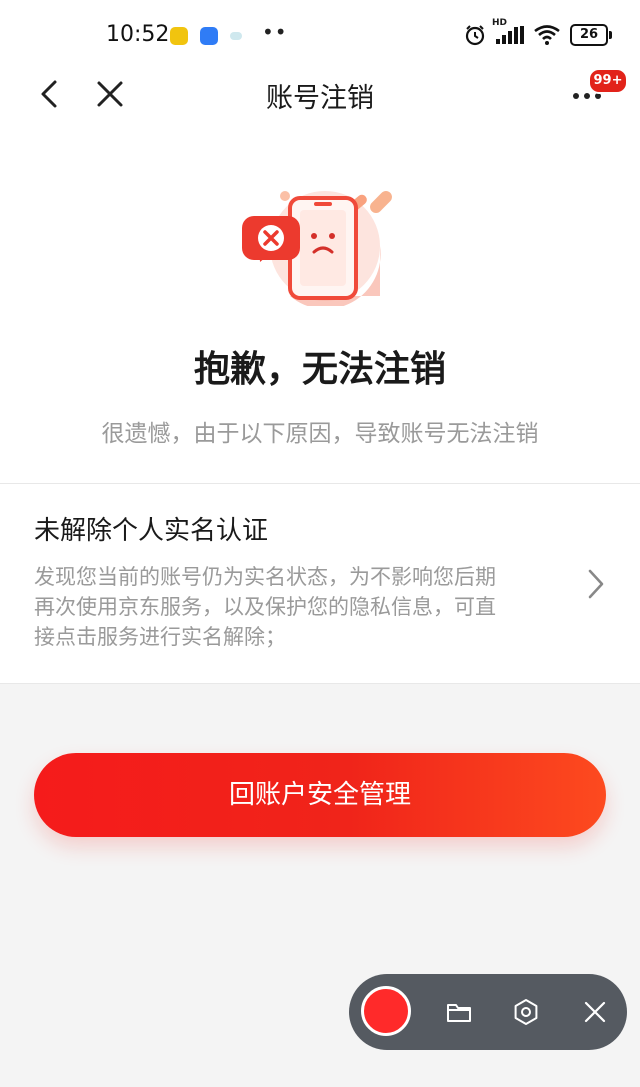 This screenshot has width=640, height=1087. What do you see at coordinates (275, 32) in the screenshot?
I see `more-notifications-icon: ••` at bounding box center [275, 32].